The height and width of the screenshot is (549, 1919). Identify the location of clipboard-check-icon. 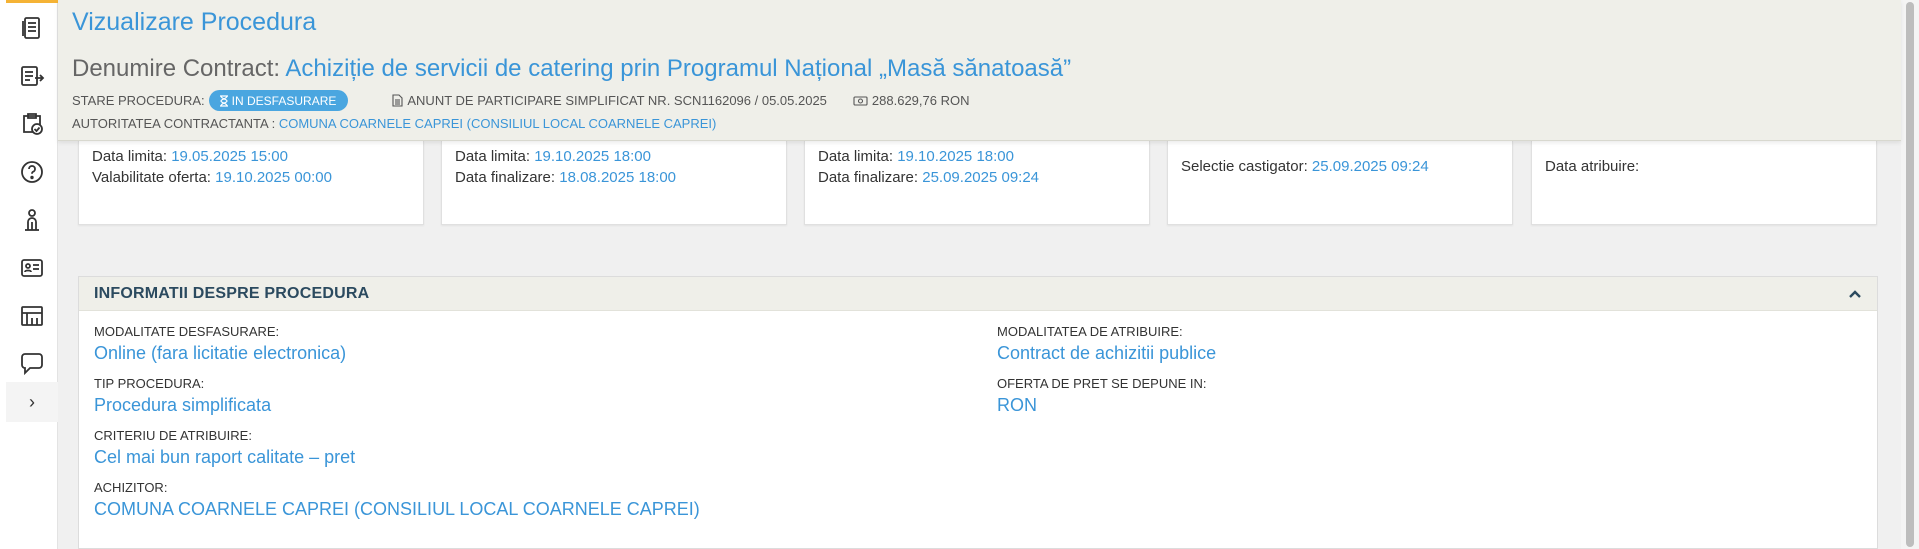
(33, 124).